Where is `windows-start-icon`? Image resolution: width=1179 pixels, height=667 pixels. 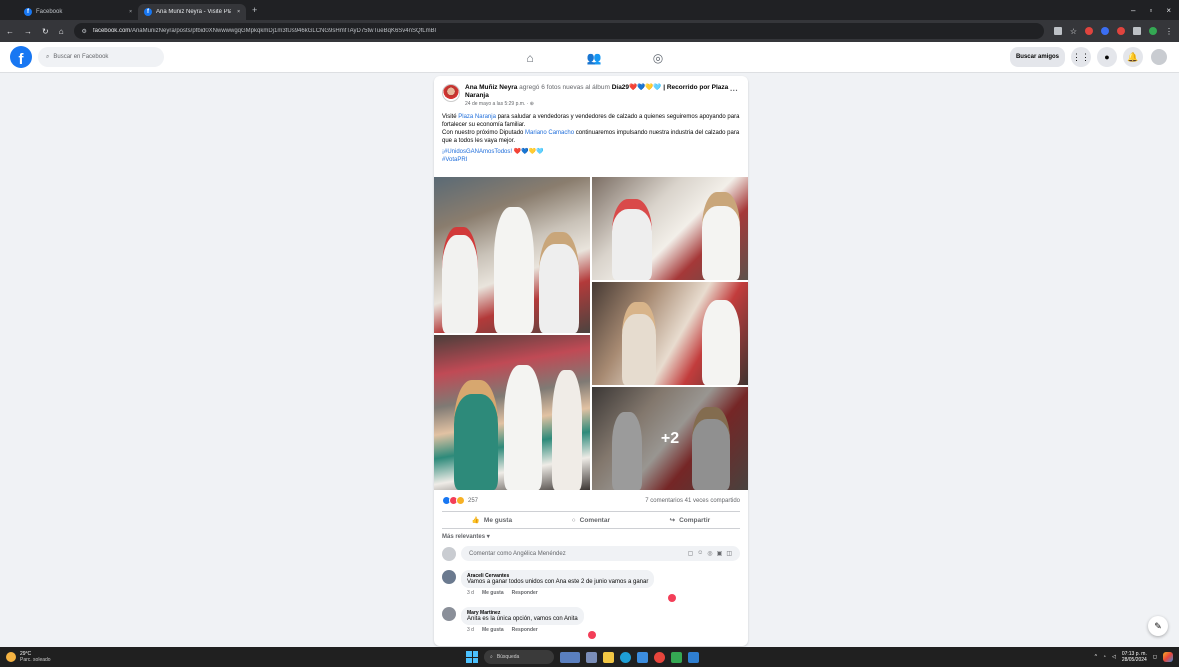 windows-start-icon is located at coordinates (472, 657).